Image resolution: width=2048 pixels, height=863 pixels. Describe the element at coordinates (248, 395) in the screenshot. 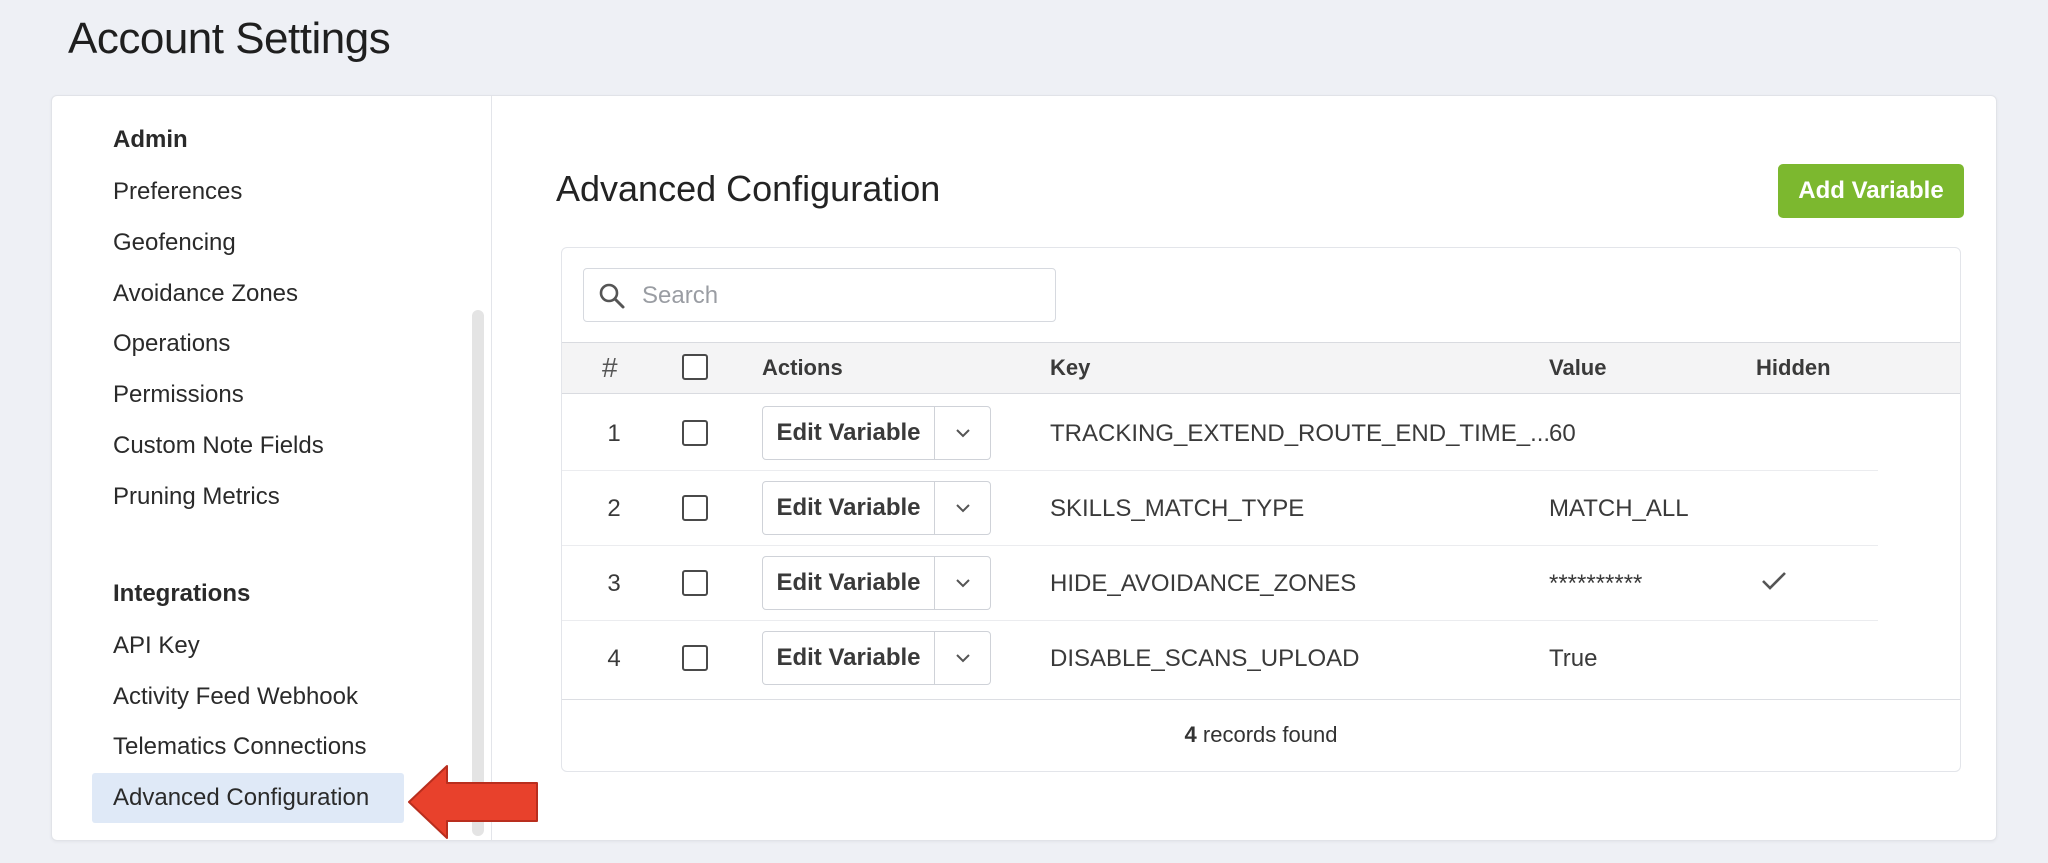

I see `sidebar-item-permissions: Permissions` at that location.